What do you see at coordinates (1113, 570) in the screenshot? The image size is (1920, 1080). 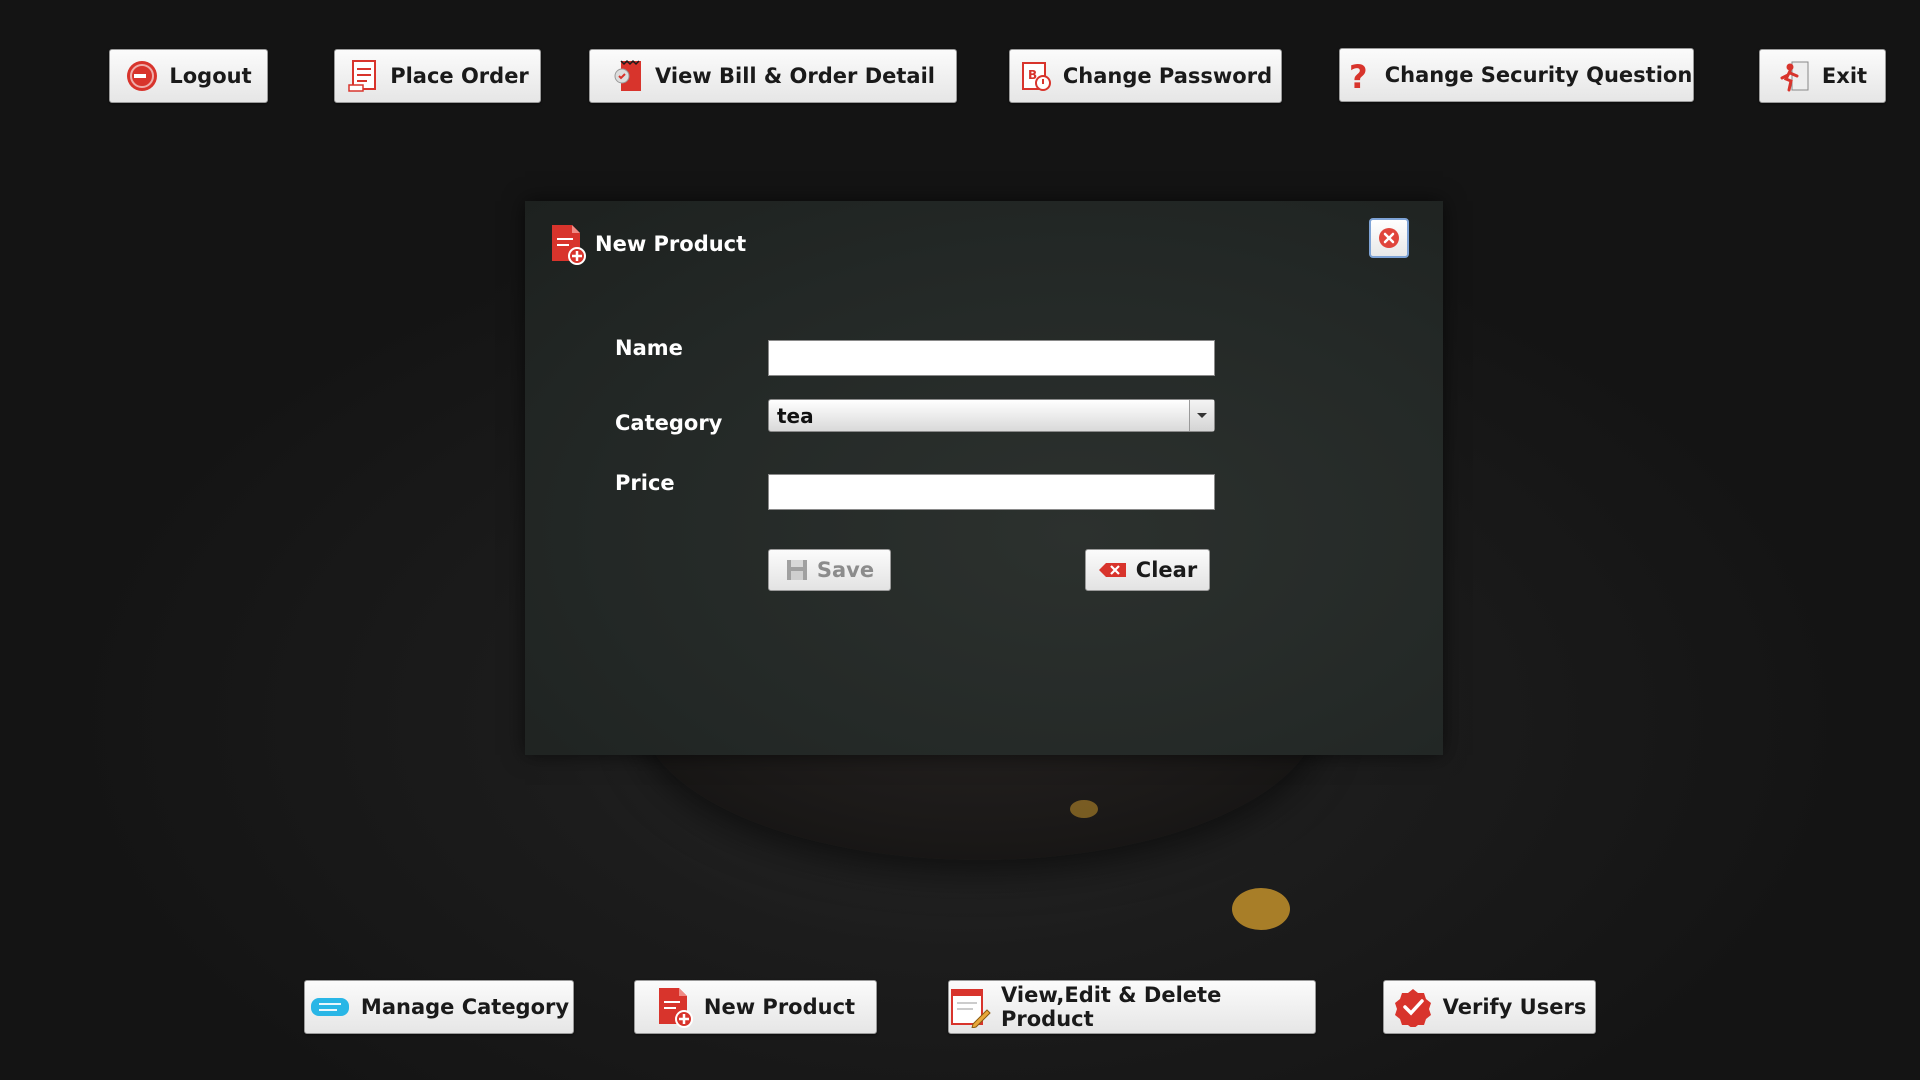 I see `eraser-icon` at bounding box center [1113, 570].